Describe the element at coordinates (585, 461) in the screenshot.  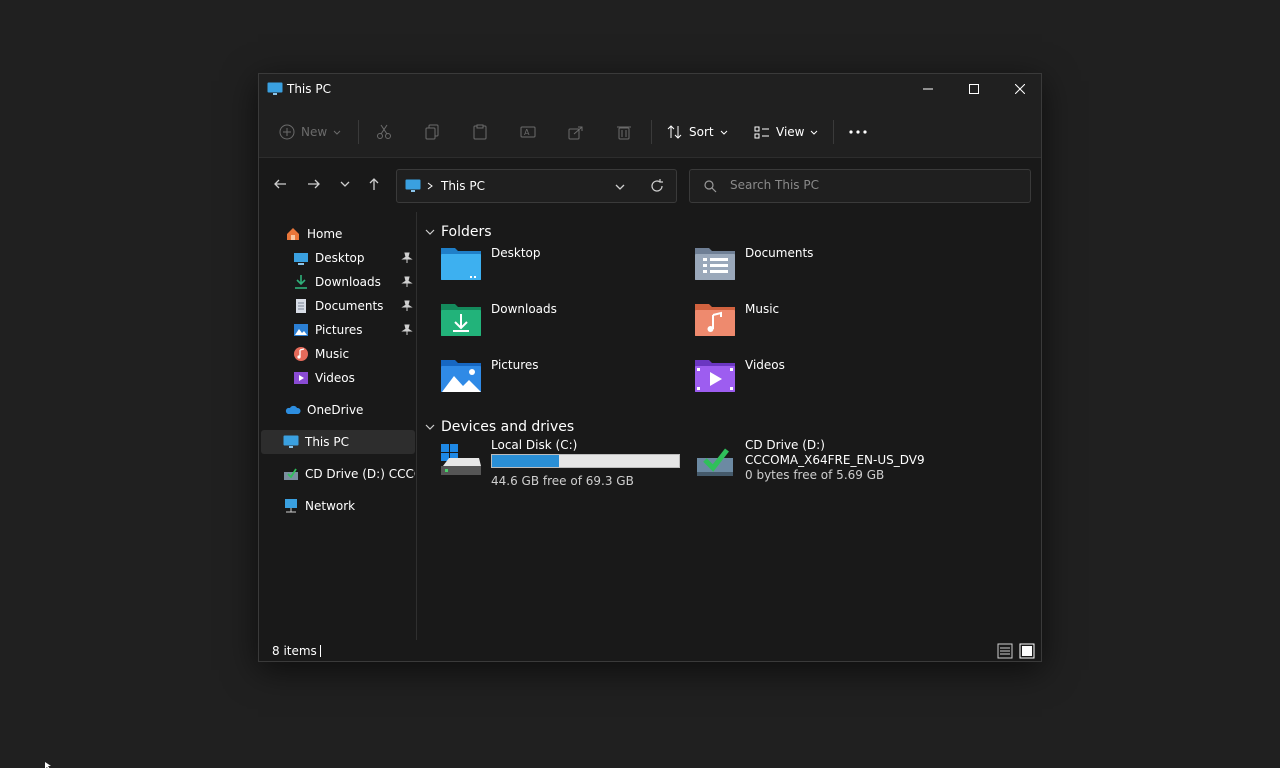
I see `drive-usage-bar` at that location.